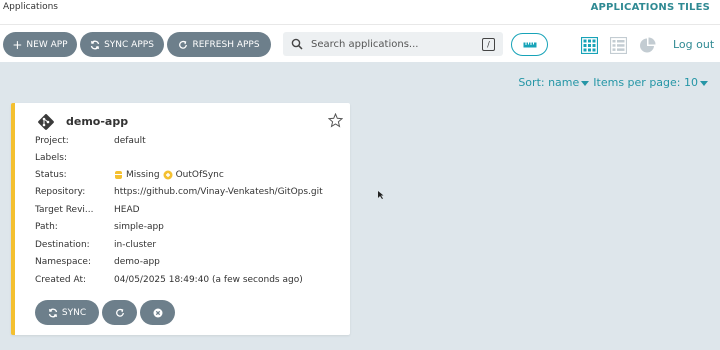  I want to click on refresh-apps-button: REFRESH APPS, so click(219, 44).